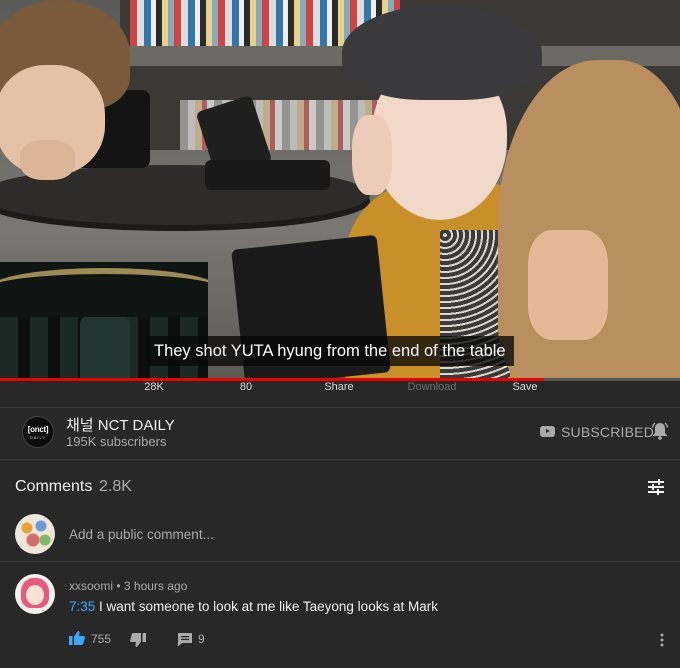 The image size is (680, 668). I want to click on like-button: 28K, so click(154, 387).